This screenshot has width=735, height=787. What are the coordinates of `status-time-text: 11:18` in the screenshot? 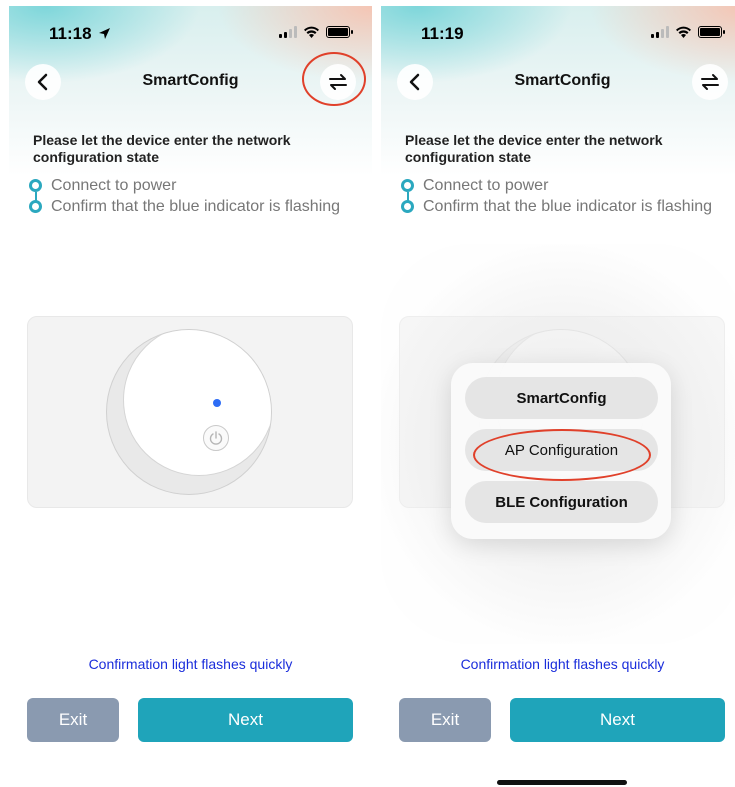 It's located at (70, 33).